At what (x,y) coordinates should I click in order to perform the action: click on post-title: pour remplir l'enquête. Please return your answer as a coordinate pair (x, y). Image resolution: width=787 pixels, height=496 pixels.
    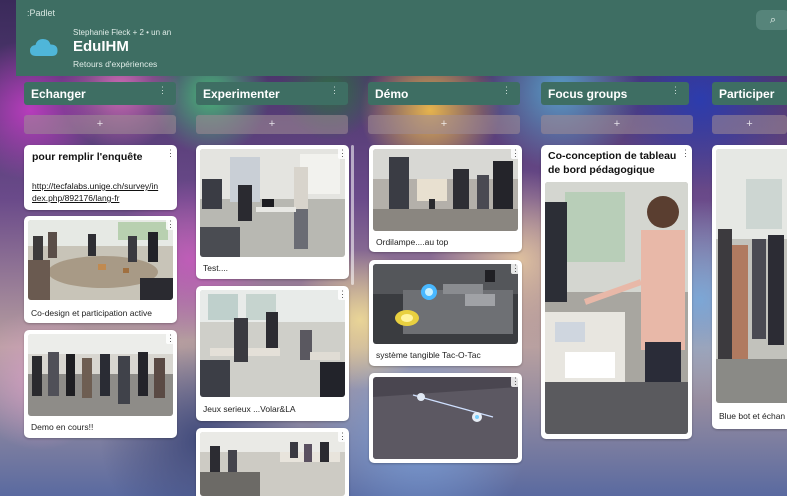
    Looking at the image, I should click on (87, 157).